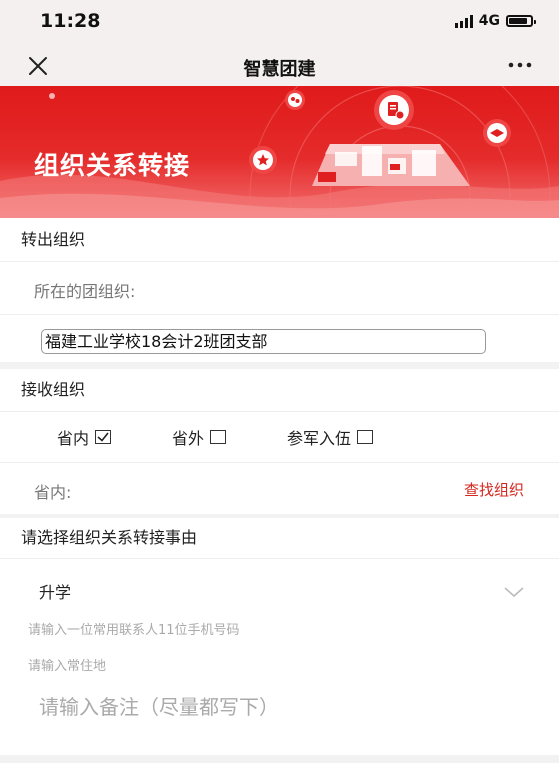 Image resolution: width=559 pixels, height=763 pixels. I want to click on status-bar: 11:28 4G, so click(279, 22).